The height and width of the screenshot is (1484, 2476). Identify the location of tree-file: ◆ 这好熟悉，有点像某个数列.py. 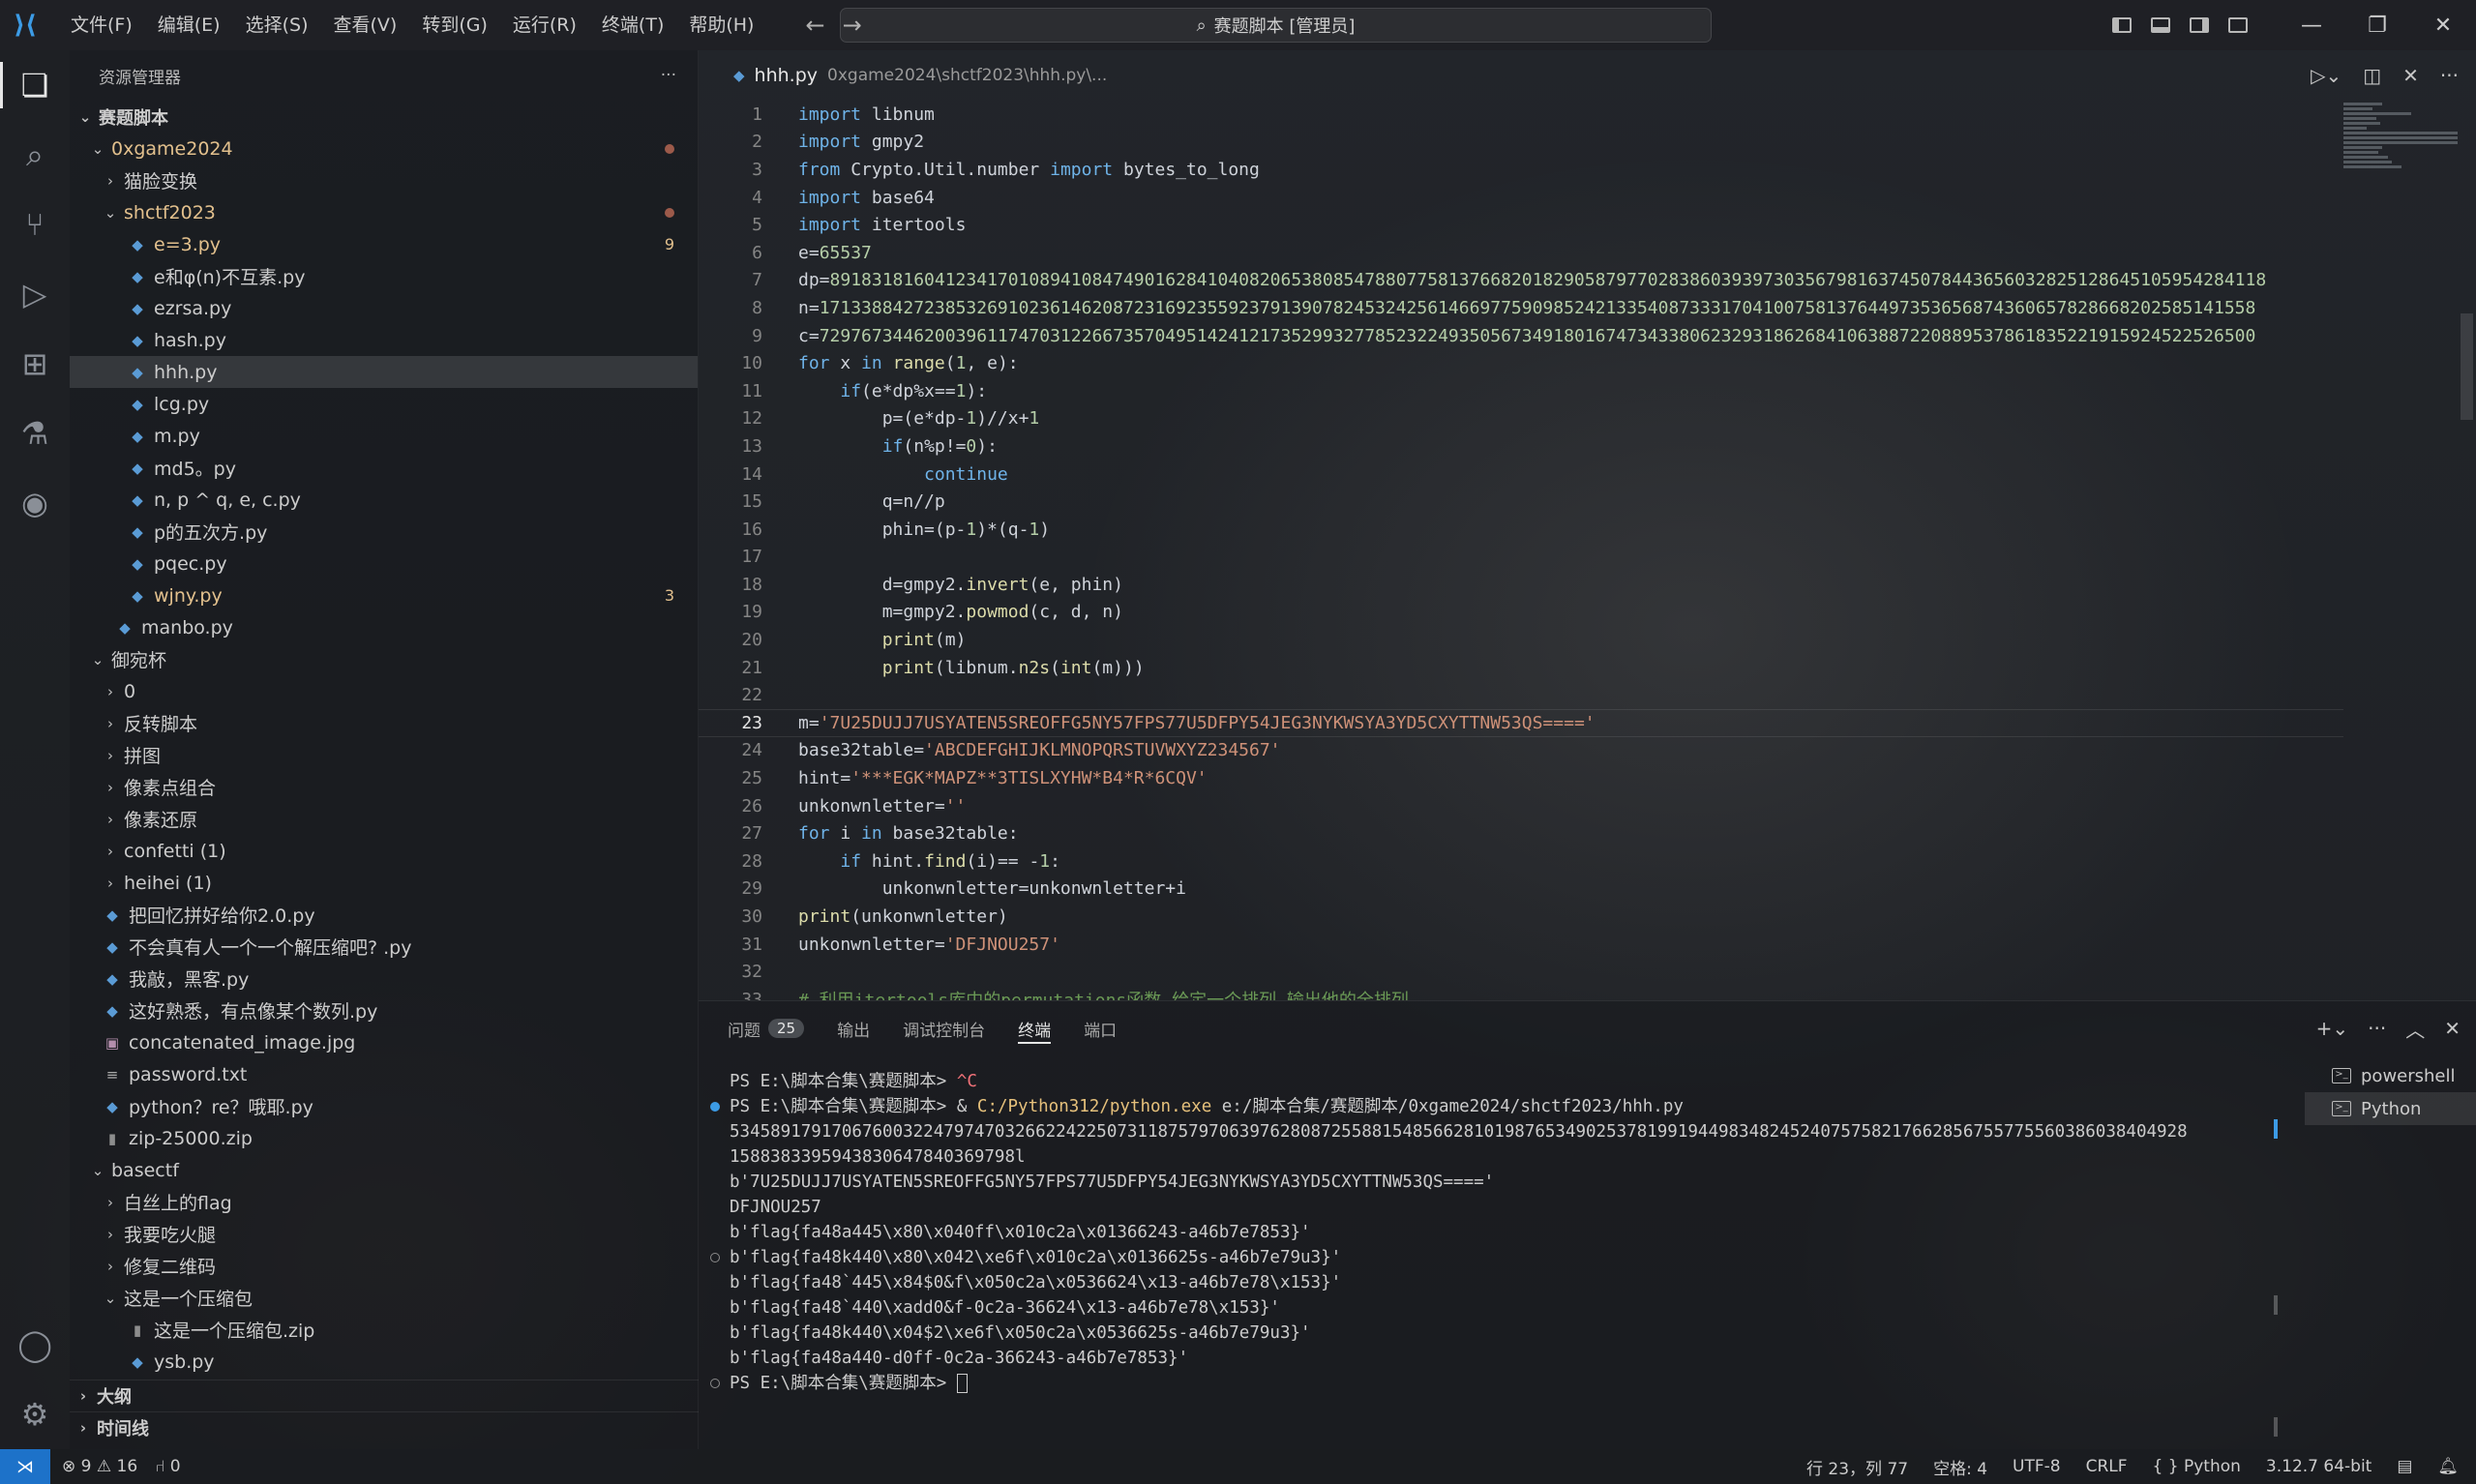
(384, 1010).